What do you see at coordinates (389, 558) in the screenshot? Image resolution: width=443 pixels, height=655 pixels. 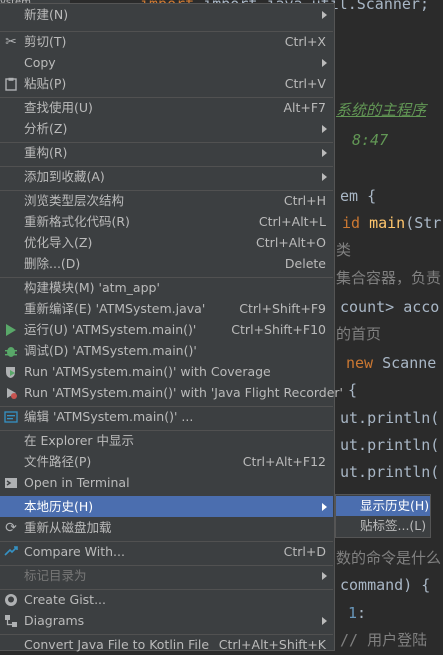 I see `code-comment-4: 数的命令是什么` at bounding box center [389, 558].